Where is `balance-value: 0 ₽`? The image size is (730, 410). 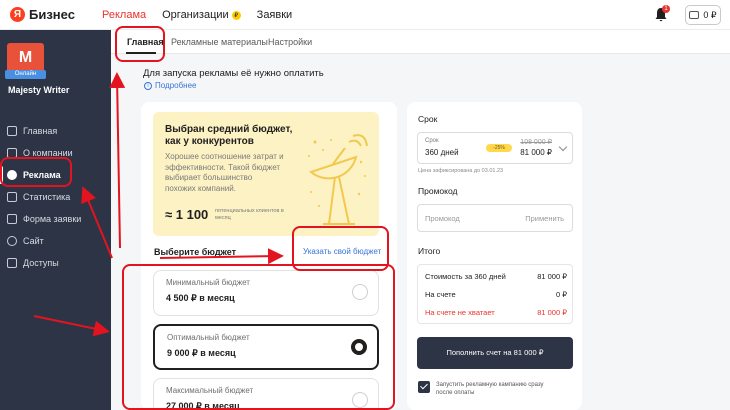
balance-value: 0 ₽ is located at coordinates (710, 14).